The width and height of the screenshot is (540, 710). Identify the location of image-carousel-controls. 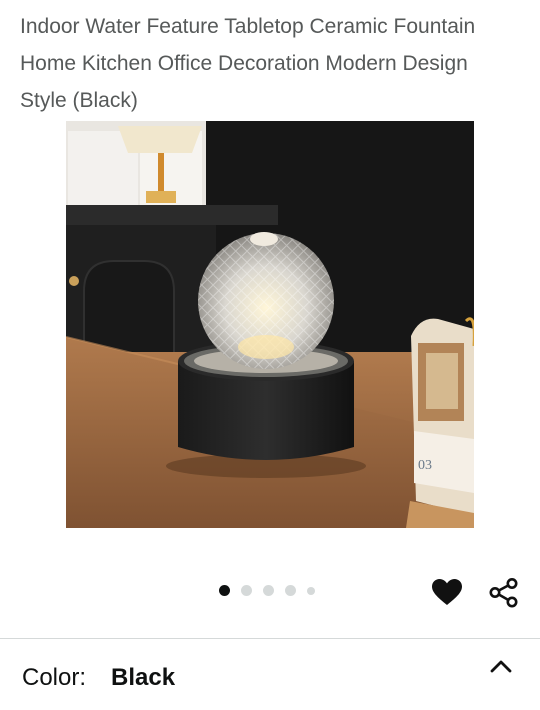
(270, 593).